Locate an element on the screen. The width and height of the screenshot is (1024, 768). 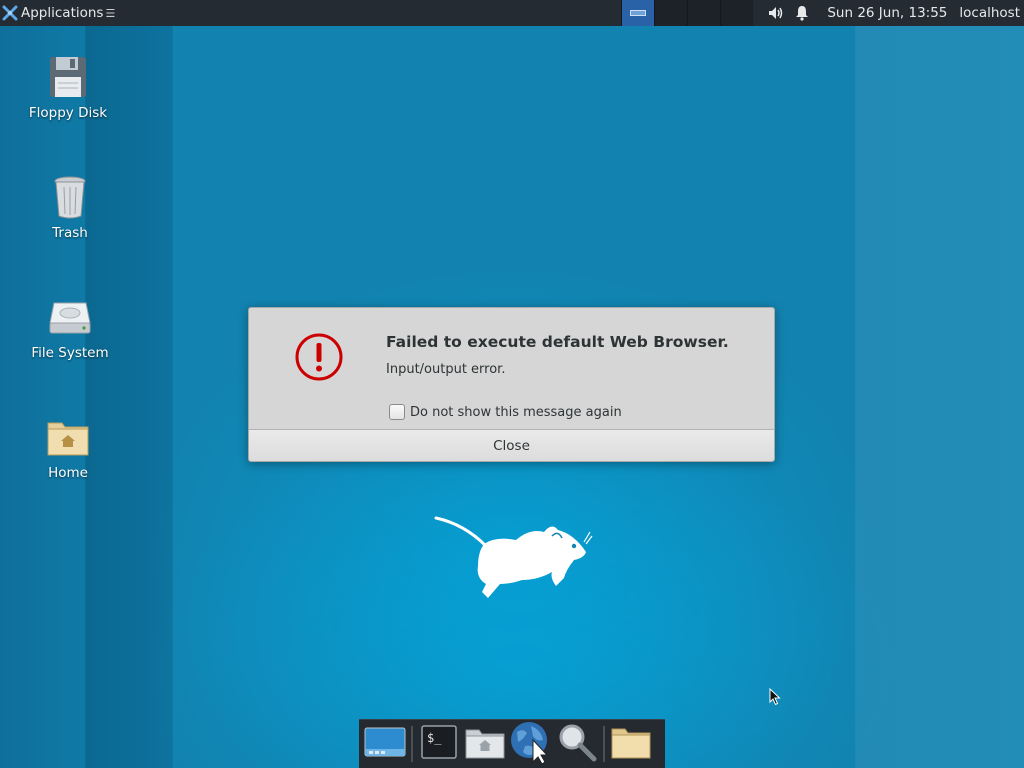
system-tray: Sun 26 Jun, 13:55 localhost is located at coordinates (893, 13).